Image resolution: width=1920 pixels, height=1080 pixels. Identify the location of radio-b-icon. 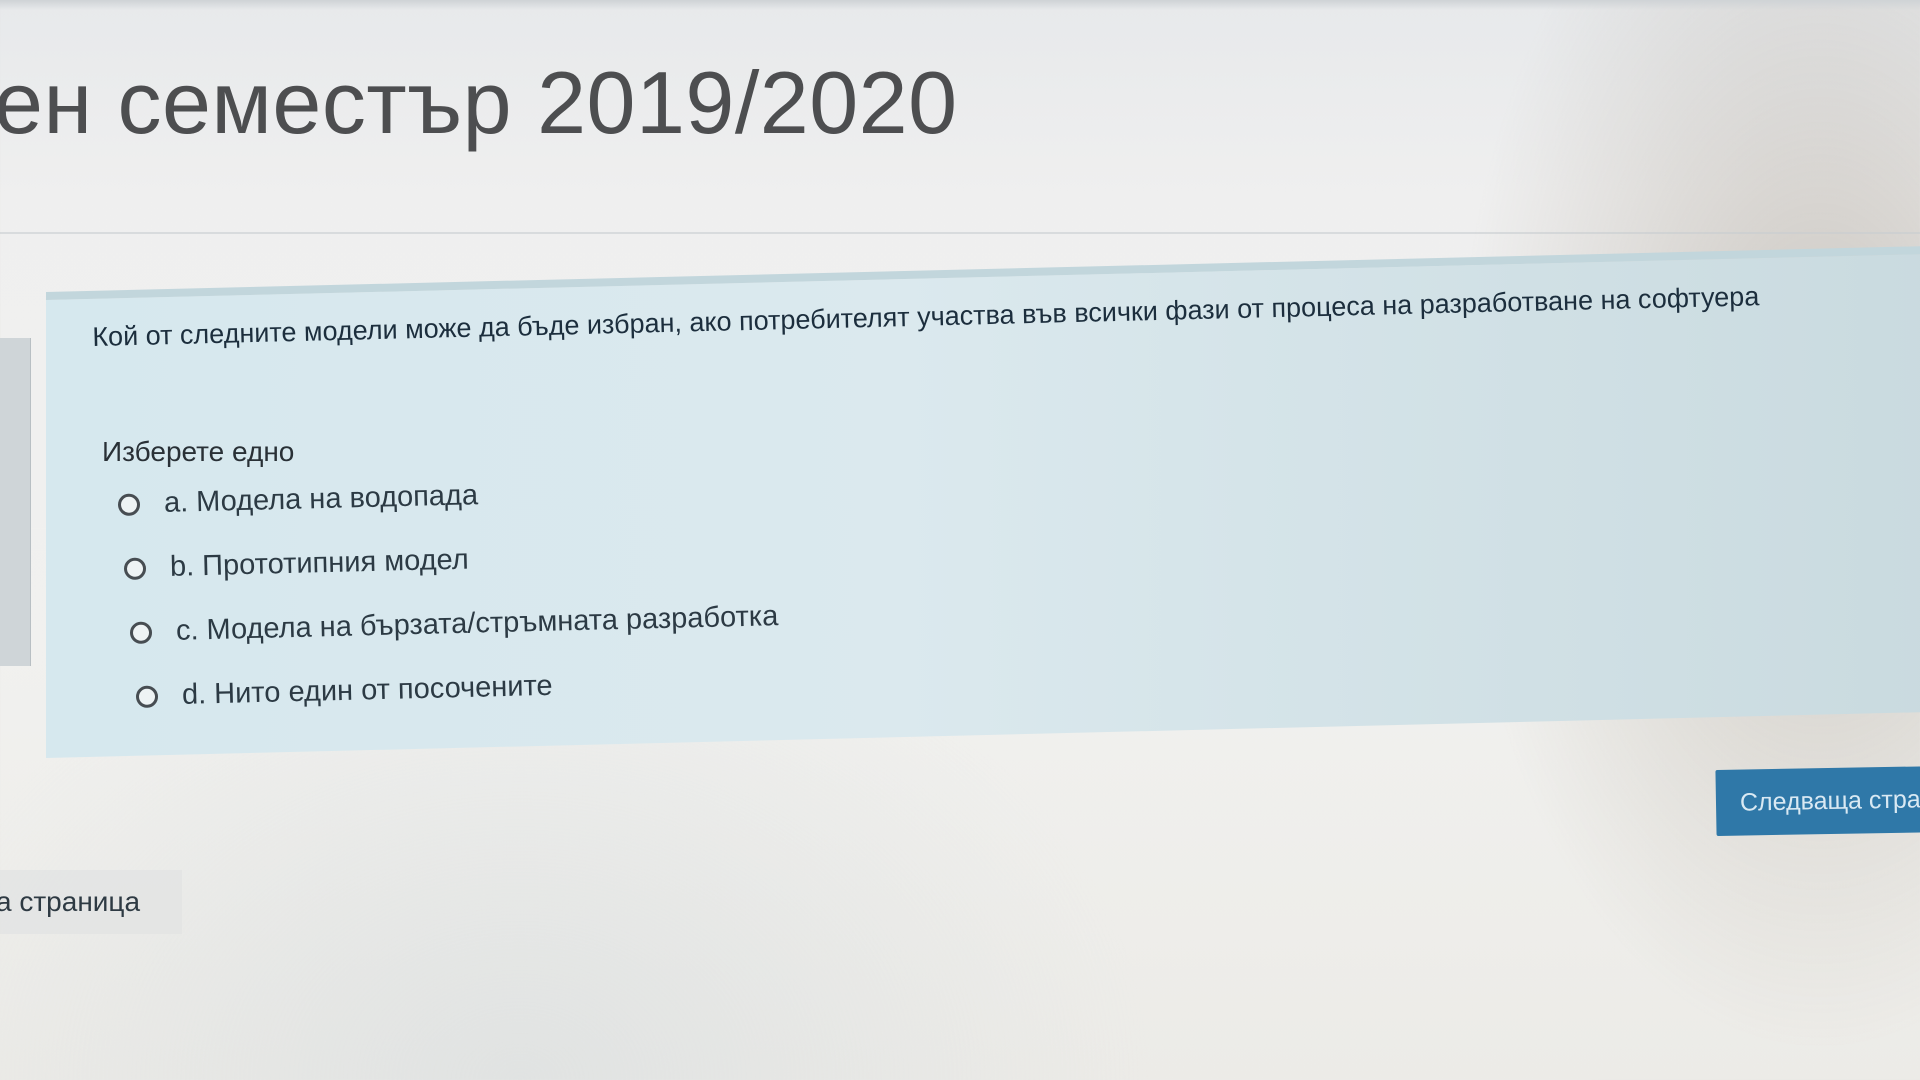
(135, 568).